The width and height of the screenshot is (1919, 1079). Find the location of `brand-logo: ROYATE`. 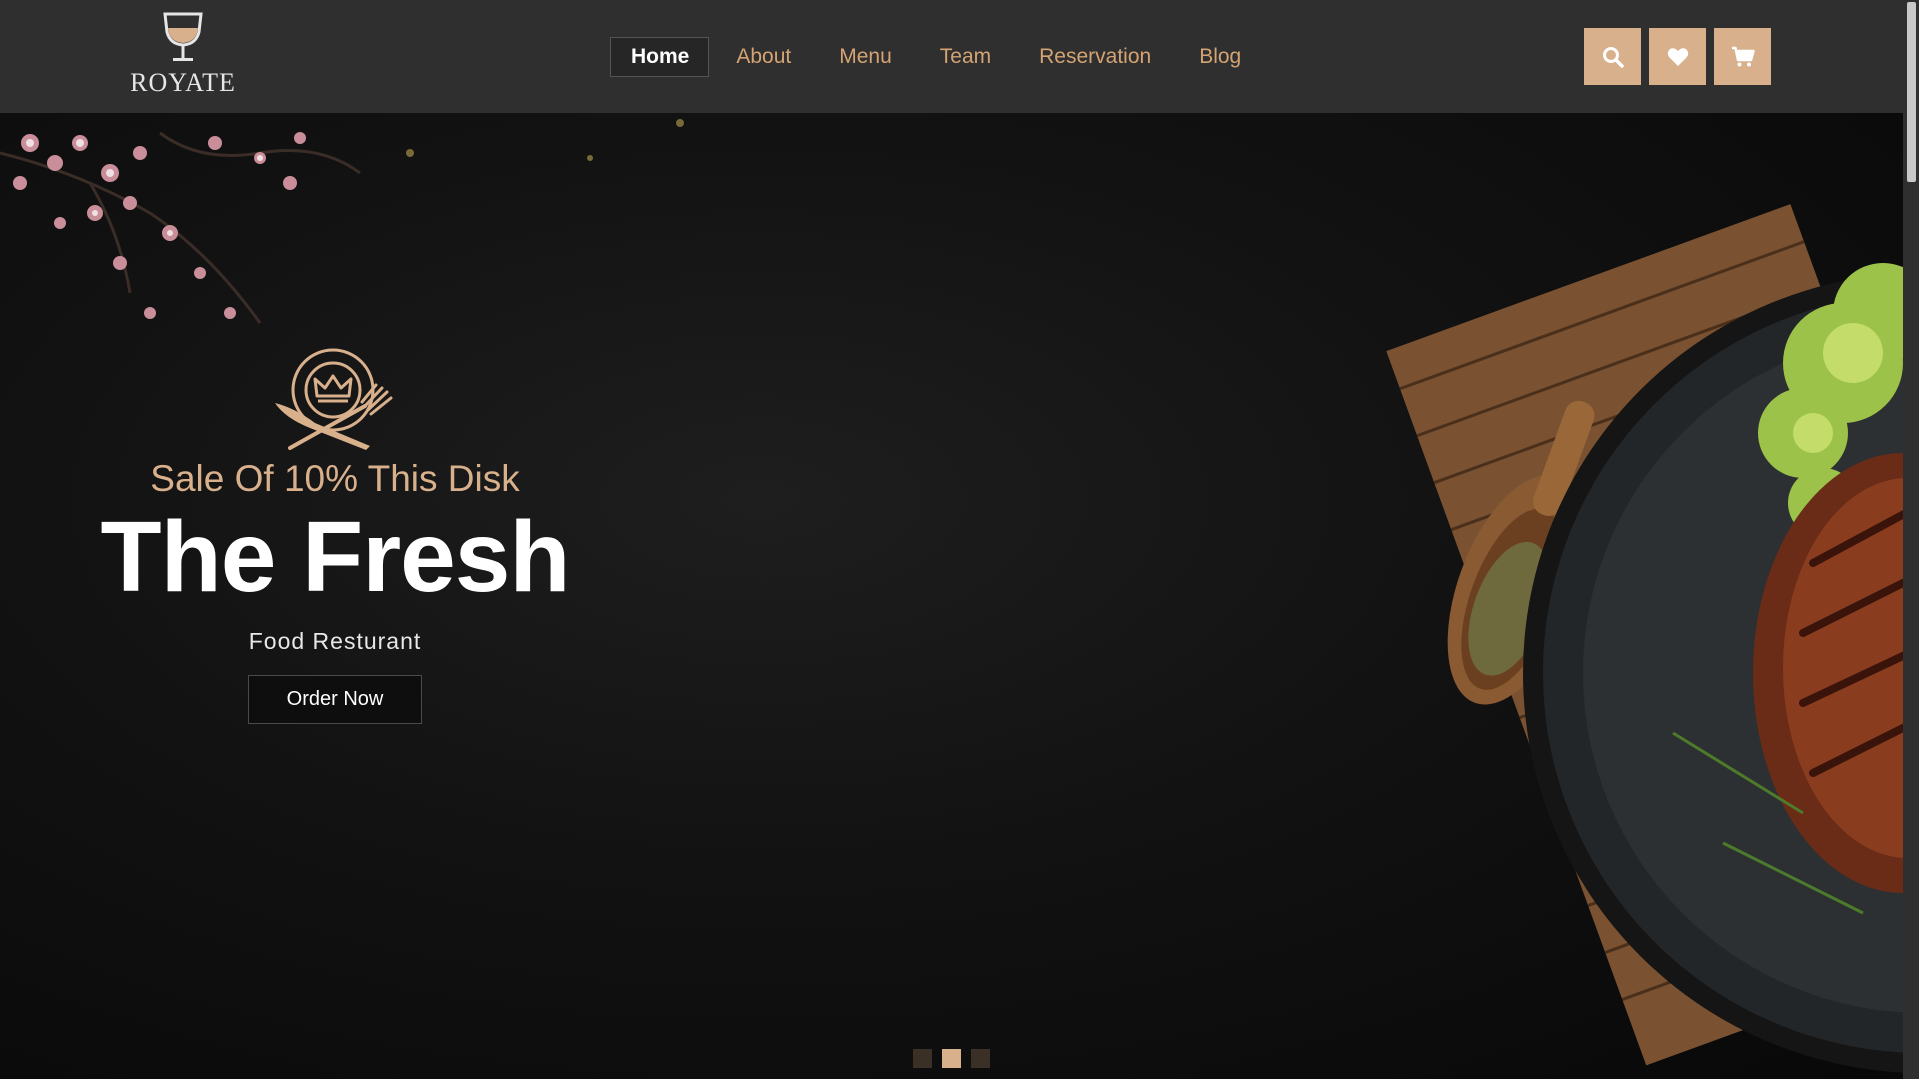

brand-logo: ROYATE is located at coordinates (183, 56).